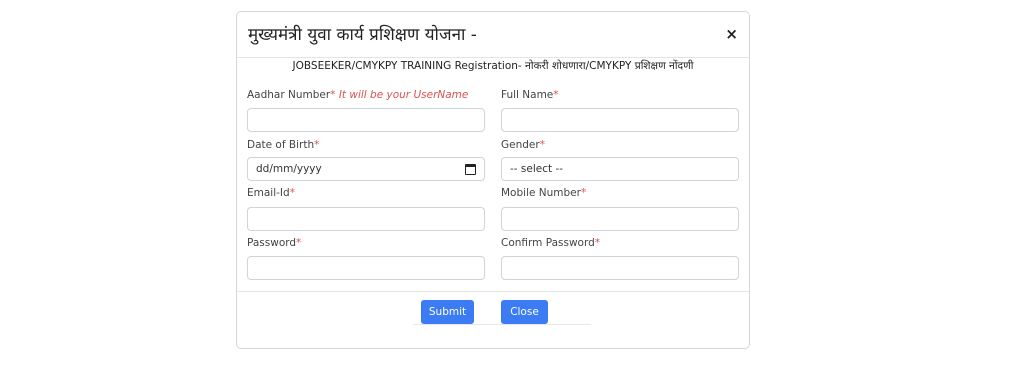 The image size is (1024, 368). I want to click on dob-label: Date of Birth*, so click(283, 145).